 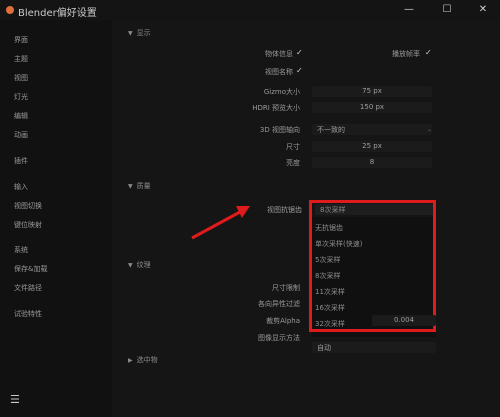 What do you see at coordinates (372, 266) in the screenshot?
I see `highlight-box` at bounding box center [372, 266].